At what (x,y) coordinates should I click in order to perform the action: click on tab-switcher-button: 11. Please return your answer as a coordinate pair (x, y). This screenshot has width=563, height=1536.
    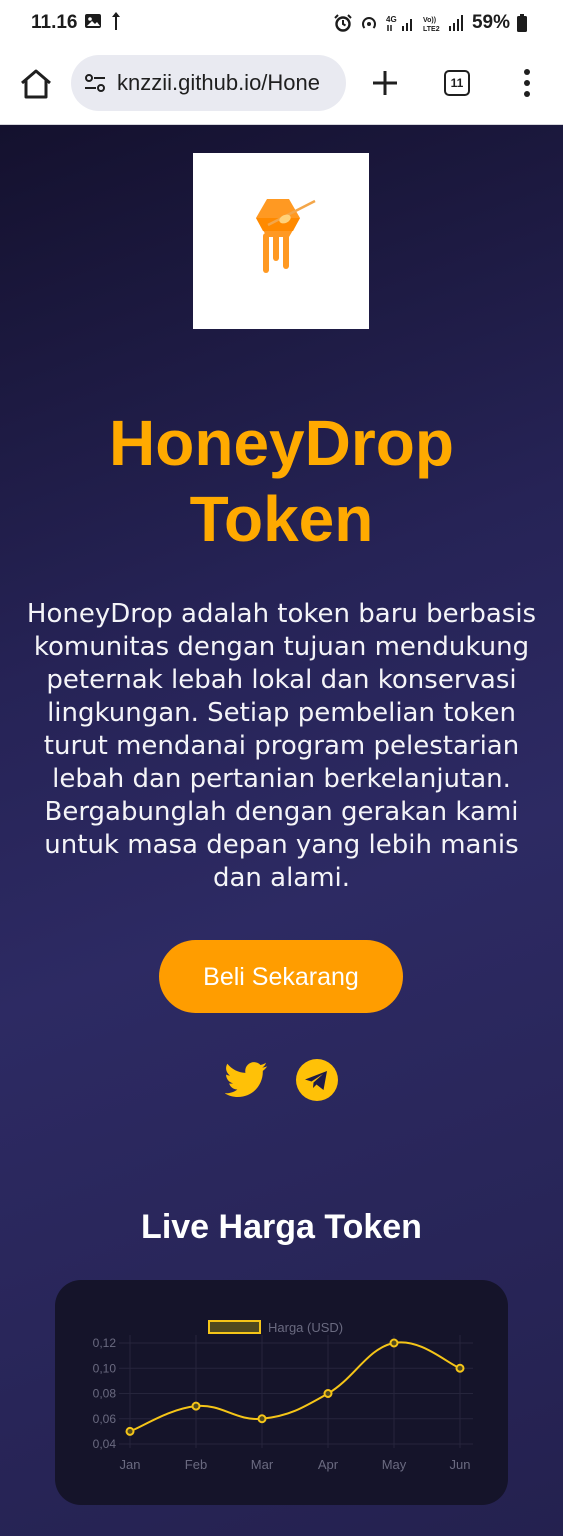
    Looking at the image, I should click on (457, 83).